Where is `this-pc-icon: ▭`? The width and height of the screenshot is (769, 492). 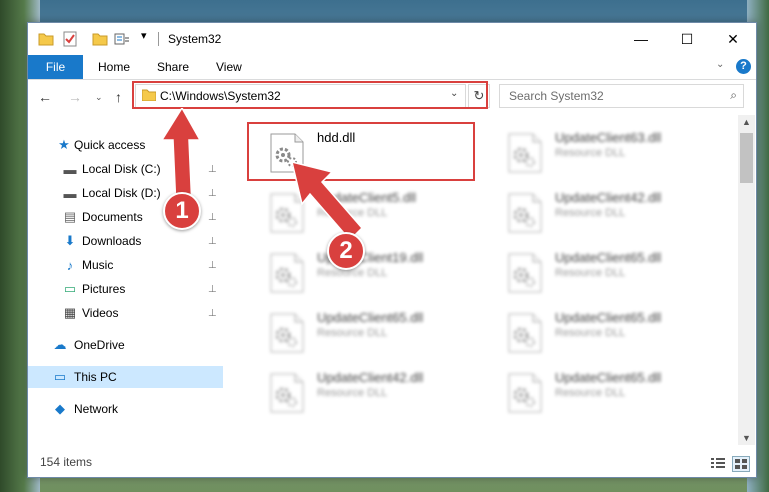
this-pc-icon: ▭ is located at coordinates (60, 376).